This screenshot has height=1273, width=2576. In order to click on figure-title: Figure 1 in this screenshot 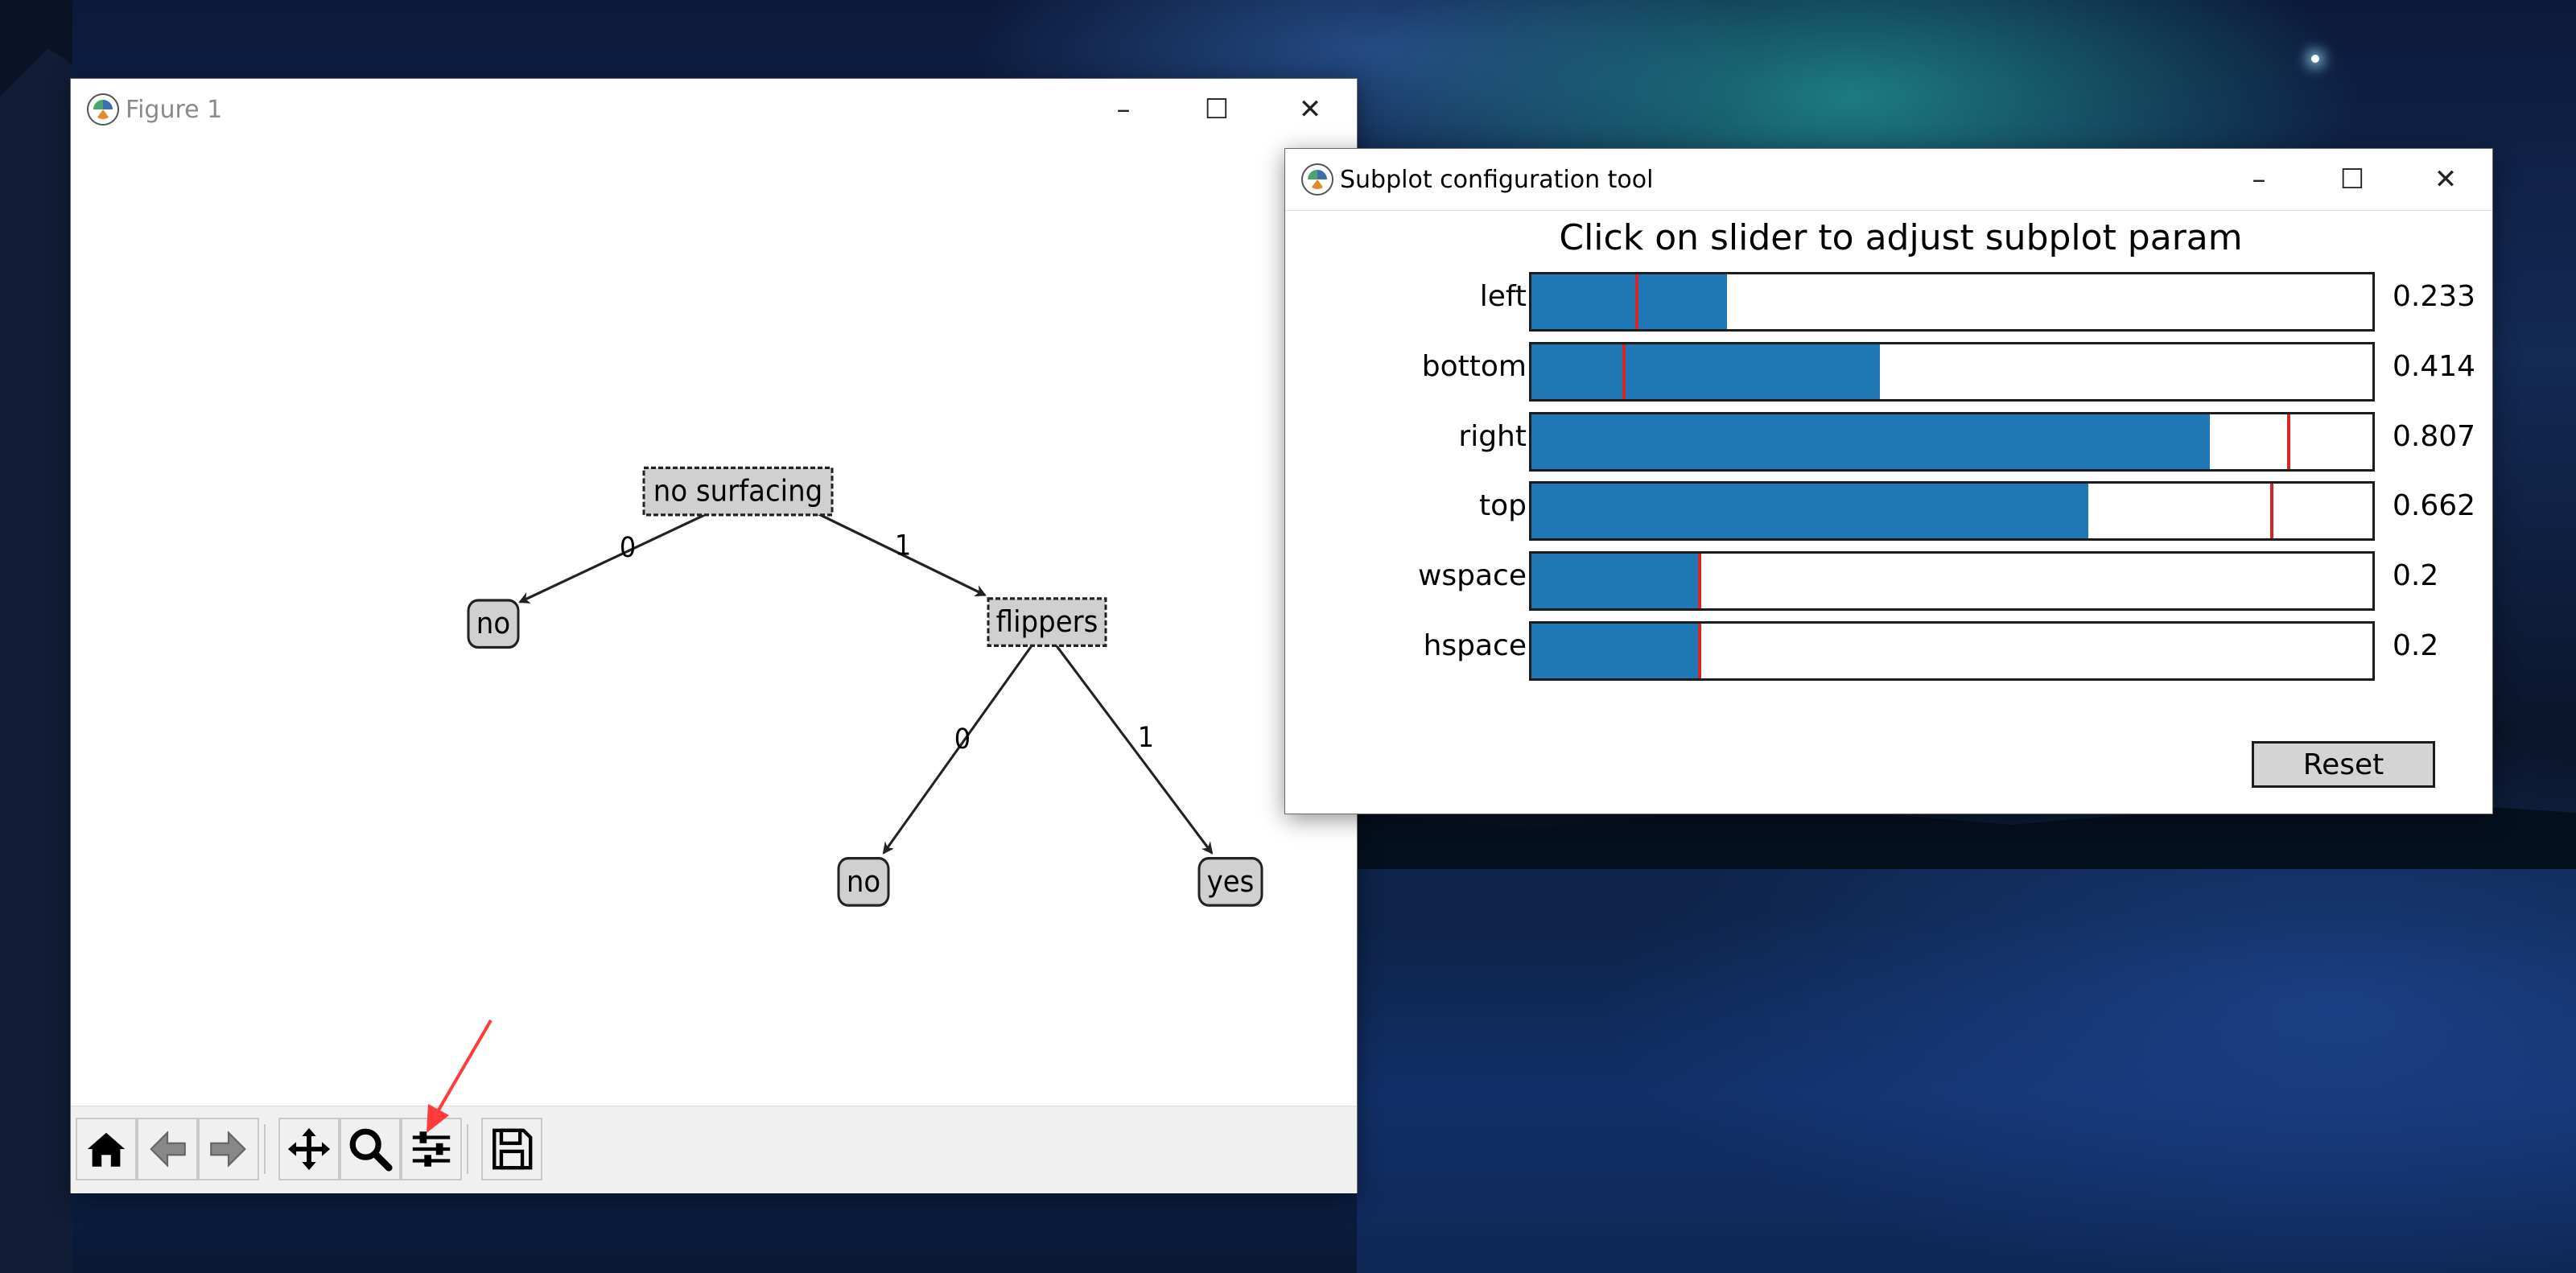, I will do `click(174, 109)`.